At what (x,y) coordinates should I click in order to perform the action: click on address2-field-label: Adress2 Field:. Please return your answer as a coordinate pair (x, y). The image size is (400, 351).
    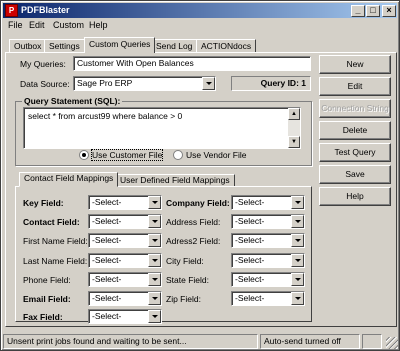
    Looking at the image, I should click on (193, 241).